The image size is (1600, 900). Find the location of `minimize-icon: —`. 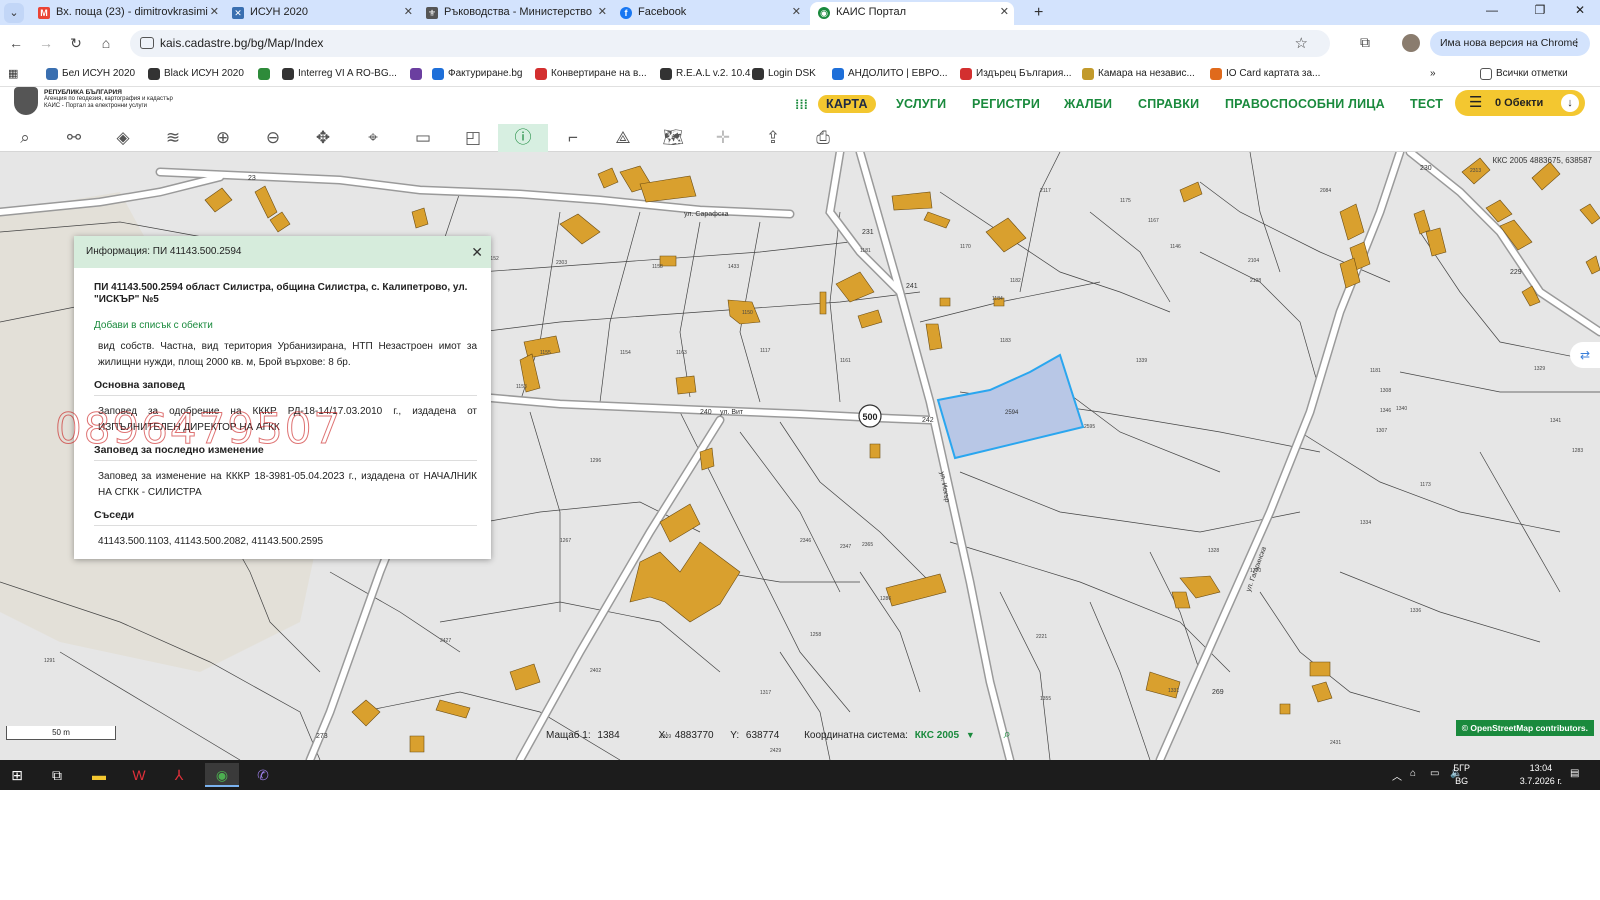

minimize-icon: — is located at coordinates (1492, 10).